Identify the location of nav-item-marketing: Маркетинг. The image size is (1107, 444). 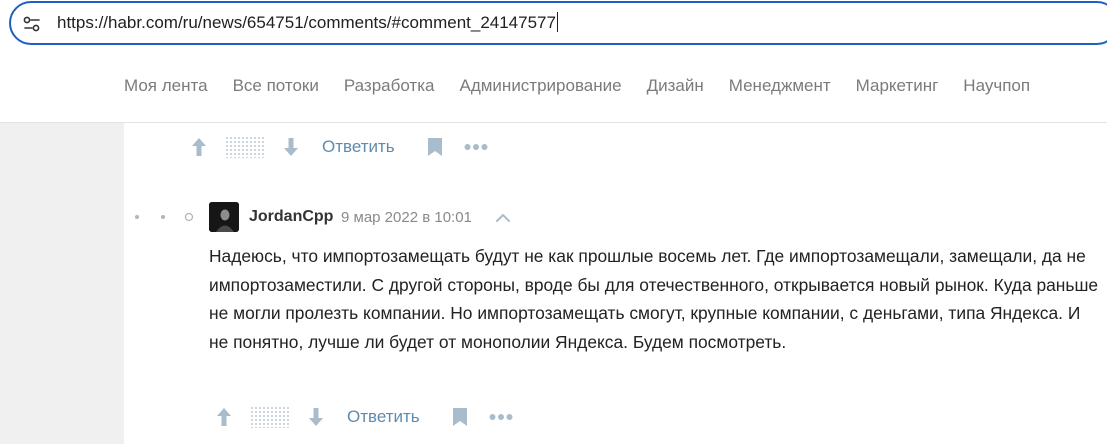
(897, 86).